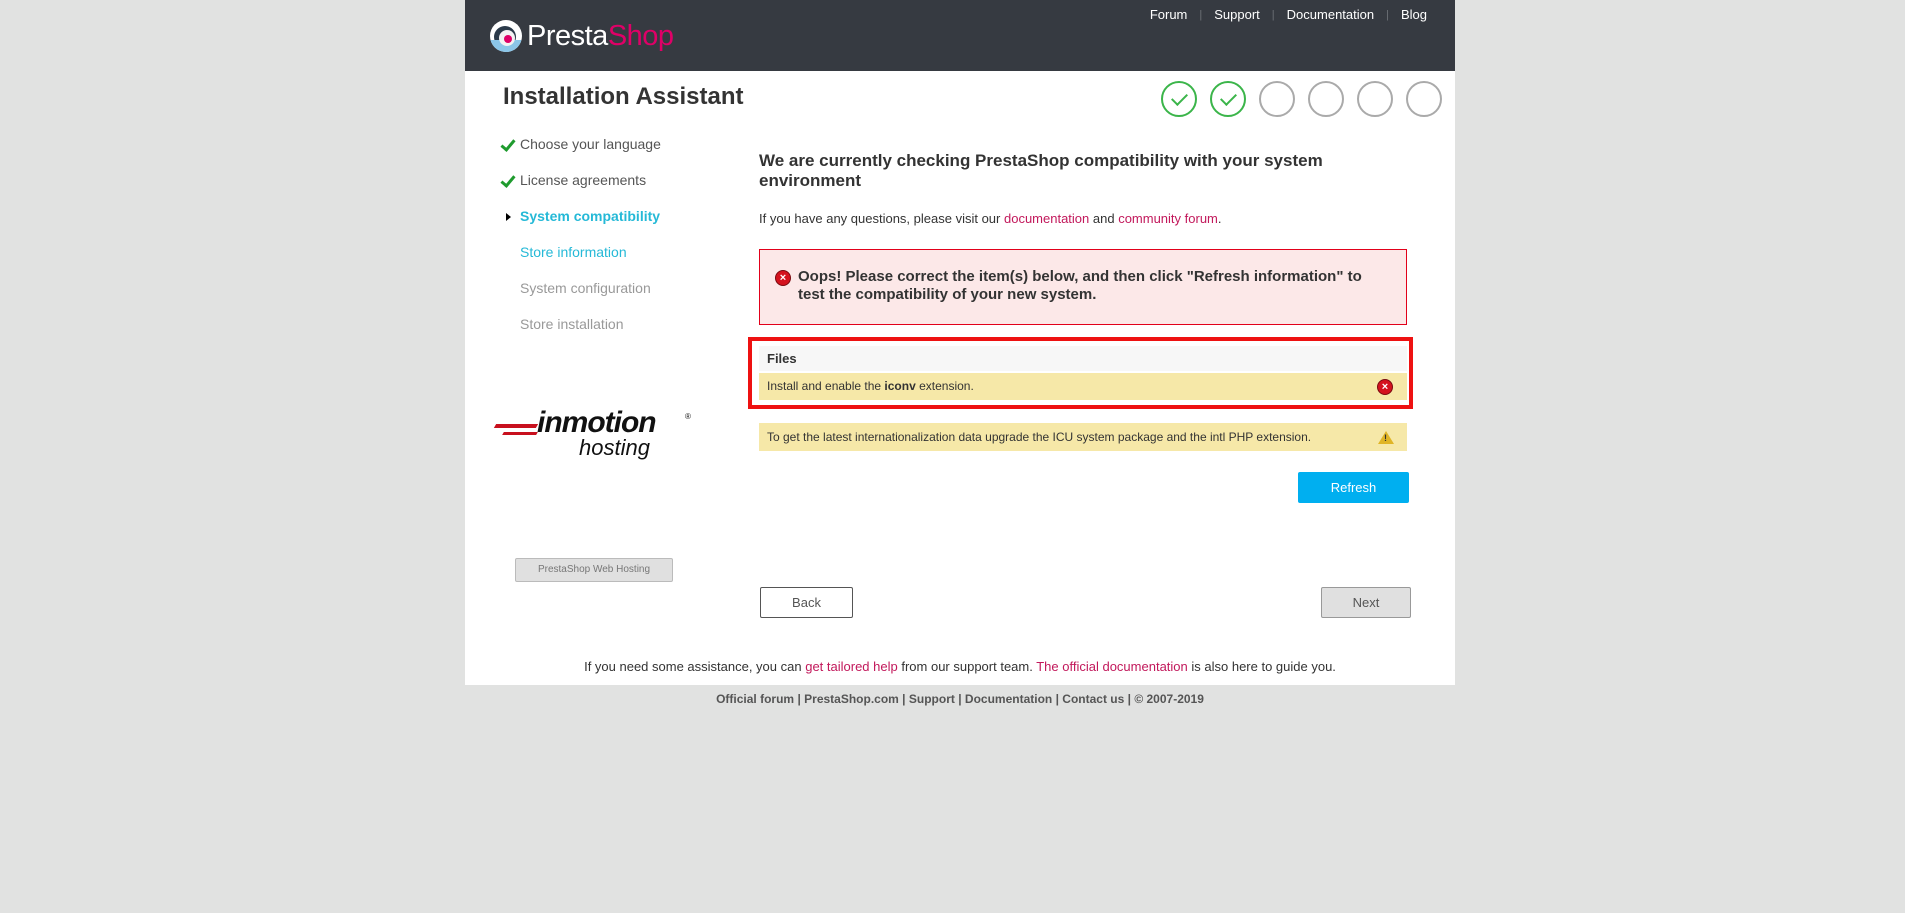 This screenshot has width=1905, height=913. What do you see at coordinates (1375, 99) in the screenshot?
I see `step-5-pending-icon` at bounding box center [1375, 99].